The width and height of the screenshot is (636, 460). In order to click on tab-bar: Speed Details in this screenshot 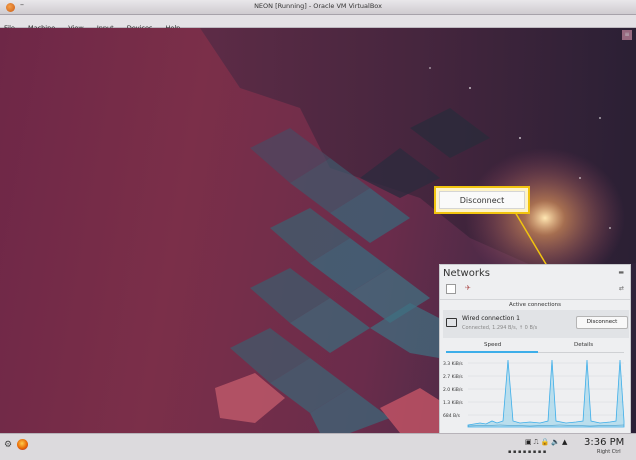, I will do `click(535, 347)`.